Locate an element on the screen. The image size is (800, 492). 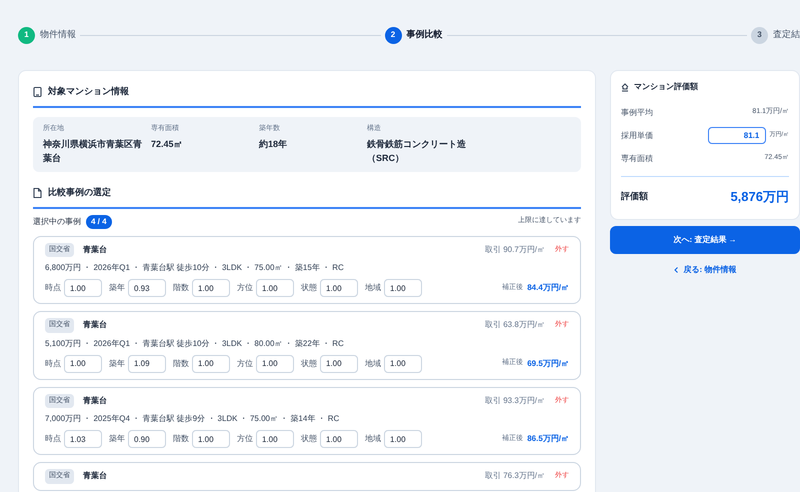
document-icon is located at coordinates (37, 193).